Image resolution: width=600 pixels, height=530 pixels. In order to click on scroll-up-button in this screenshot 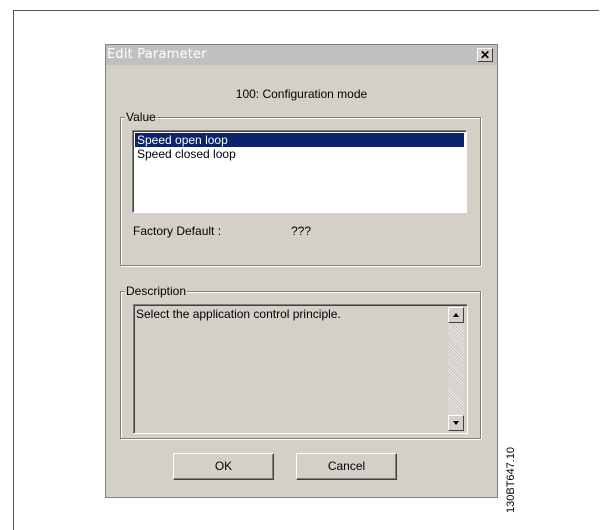, I will do `click(456, 315)`.